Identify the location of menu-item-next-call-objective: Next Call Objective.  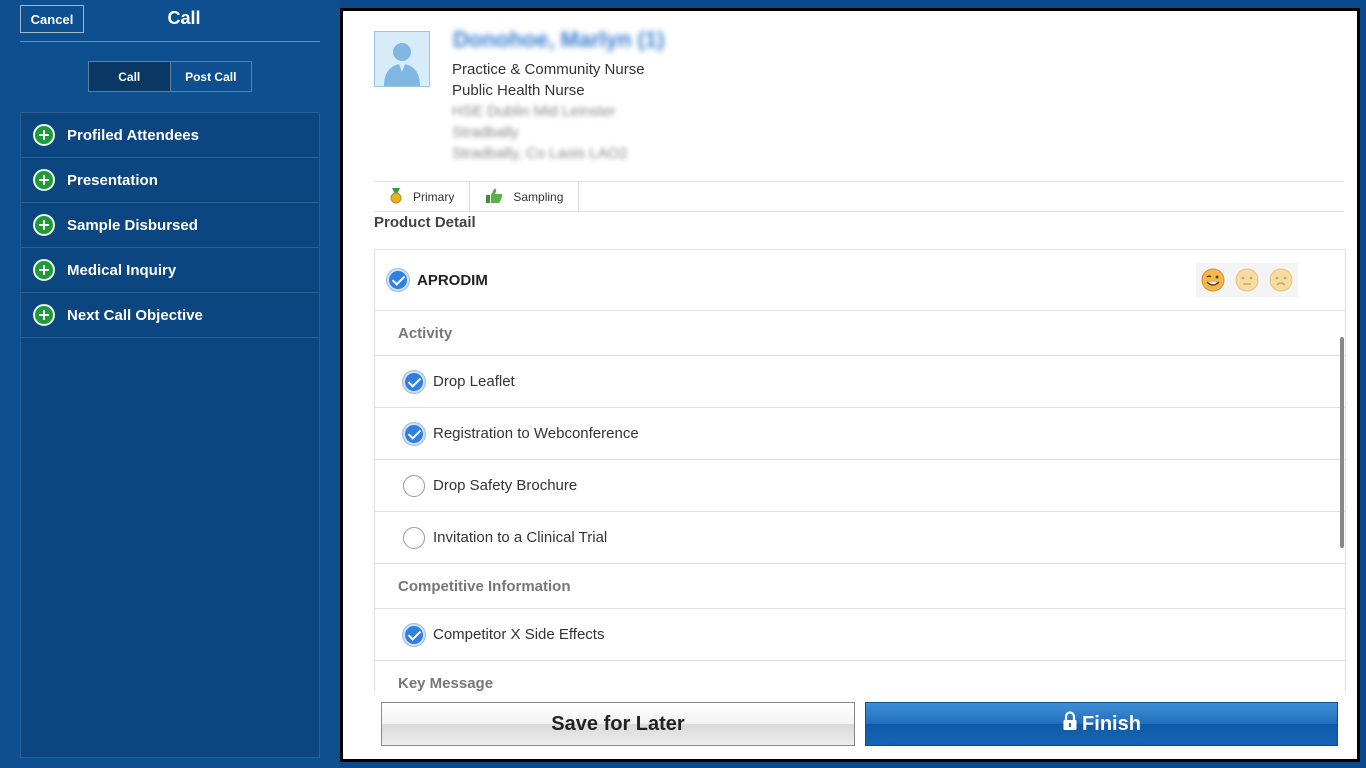
(170, 315).